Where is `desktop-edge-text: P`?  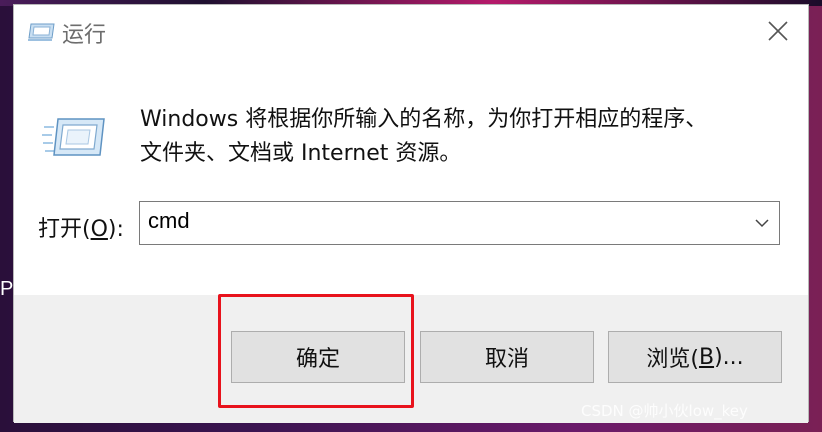 desktop-edge-text: P is located at coordinates (7, 289).